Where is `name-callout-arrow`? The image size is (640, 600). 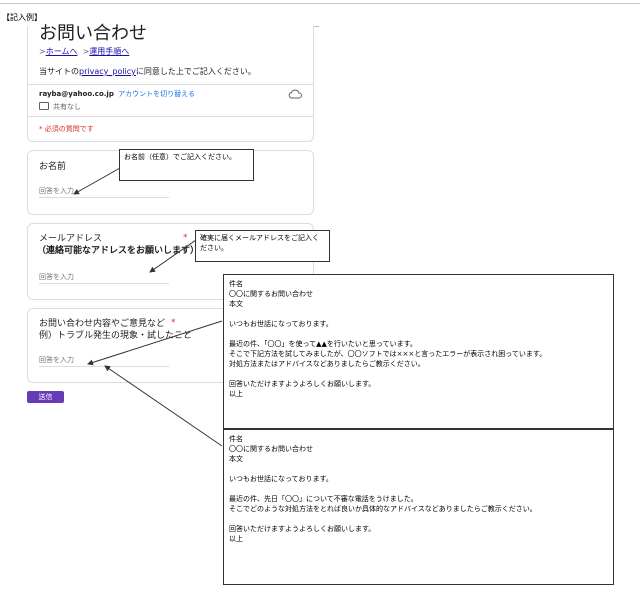
name-callout-arrow is located at coordinates (97, 181).